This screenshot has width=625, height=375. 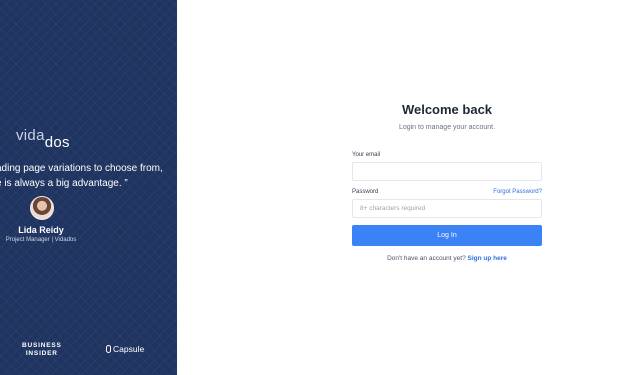 I want to click on capsule-icon, so click(x=108, y=349).